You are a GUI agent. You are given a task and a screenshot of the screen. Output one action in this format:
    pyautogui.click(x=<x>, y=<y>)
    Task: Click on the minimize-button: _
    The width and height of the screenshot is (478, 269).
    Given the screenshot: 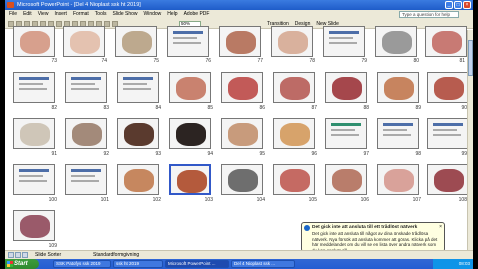 What is the action you would take?
    pyautogui.click(x=449, y=5)
    